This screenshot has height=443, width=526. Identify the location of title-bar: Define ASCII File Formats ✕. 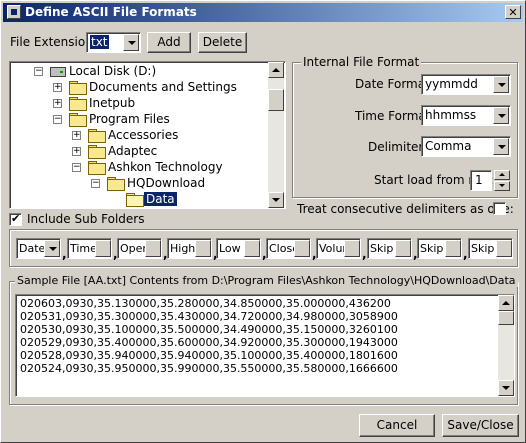
(263, 12).